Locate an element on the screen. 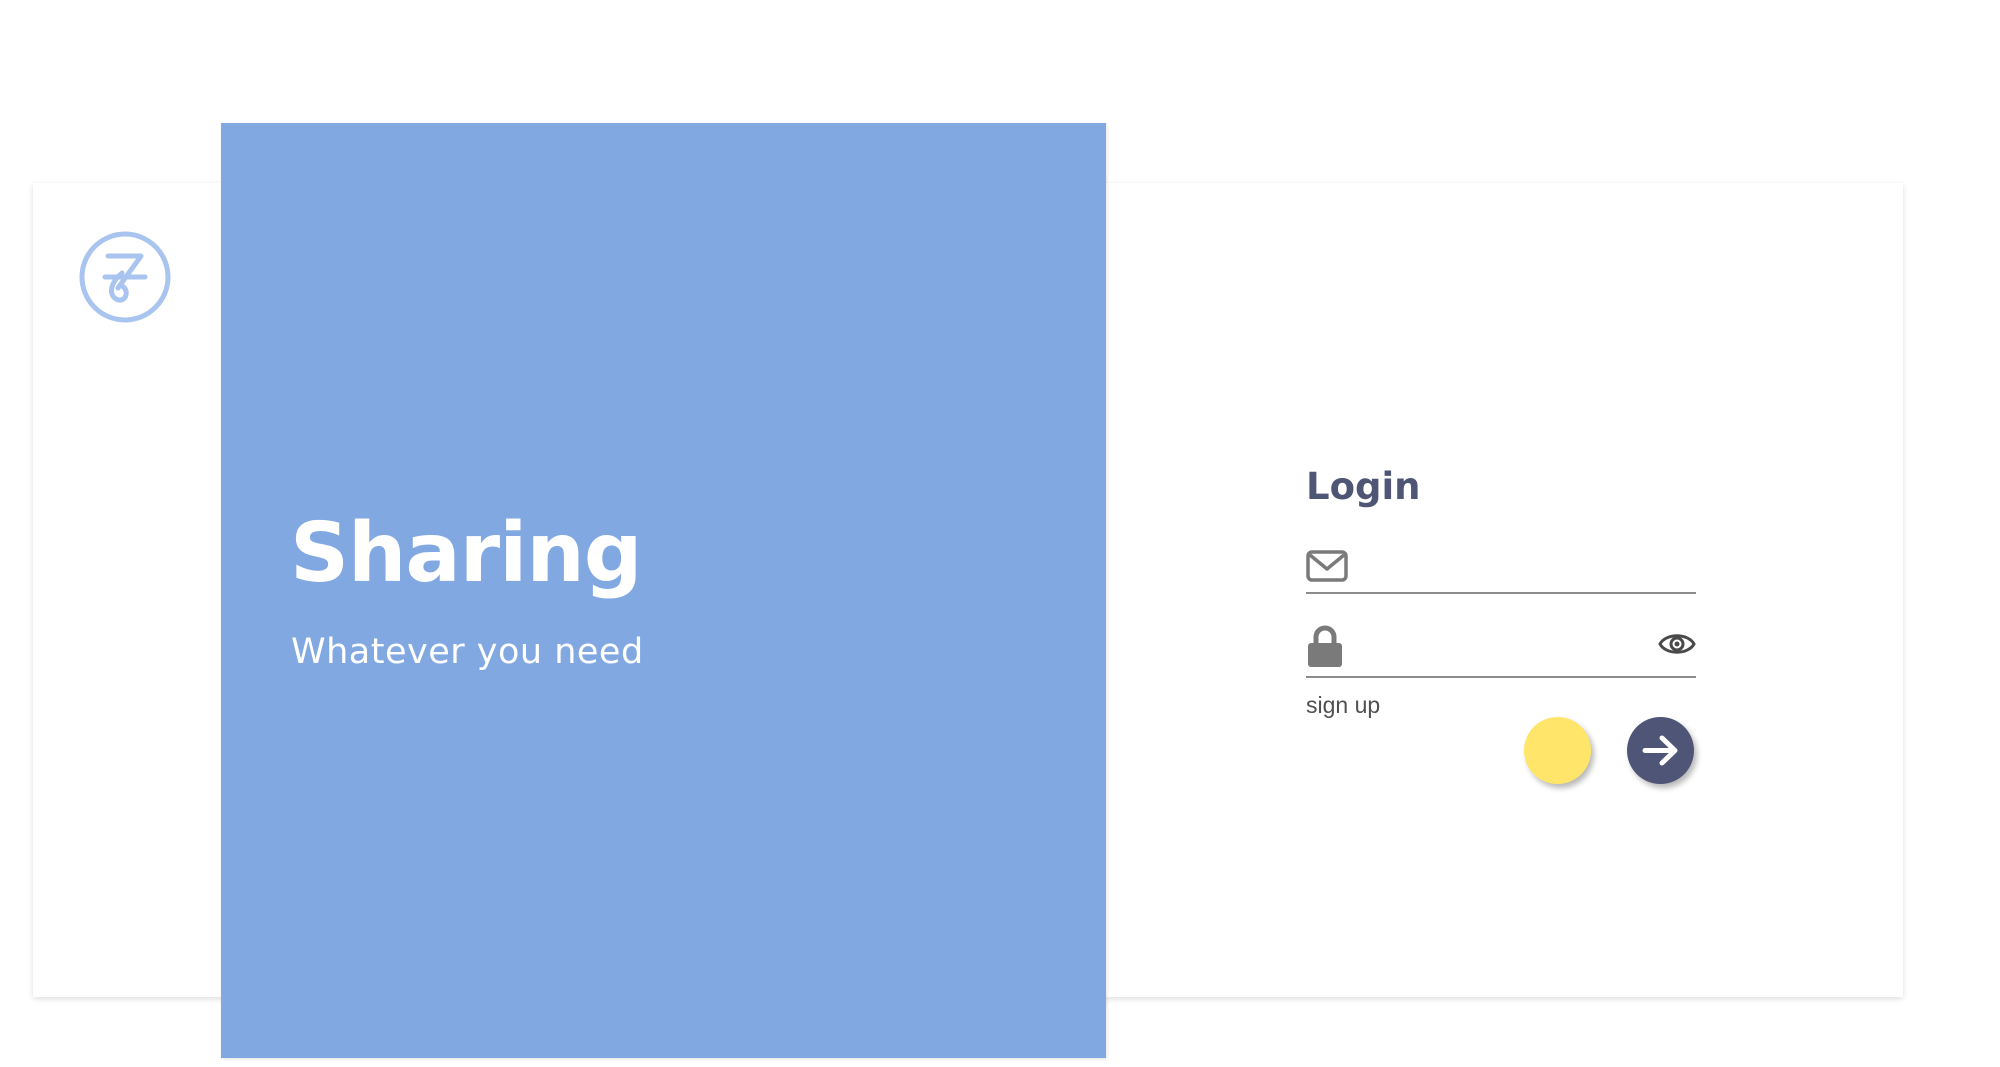  hero-title: Sharing is located at coordinates (466, 553).